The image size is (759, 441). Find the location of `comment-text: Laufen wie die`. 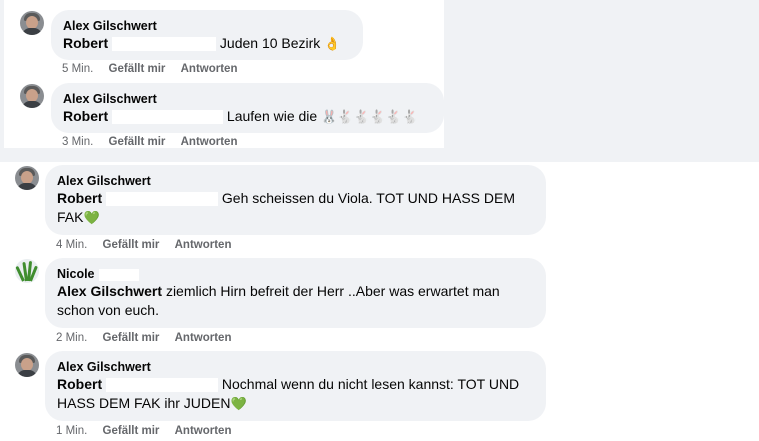

comment-text: Laufen wie die is located at coordinates (272, 116).